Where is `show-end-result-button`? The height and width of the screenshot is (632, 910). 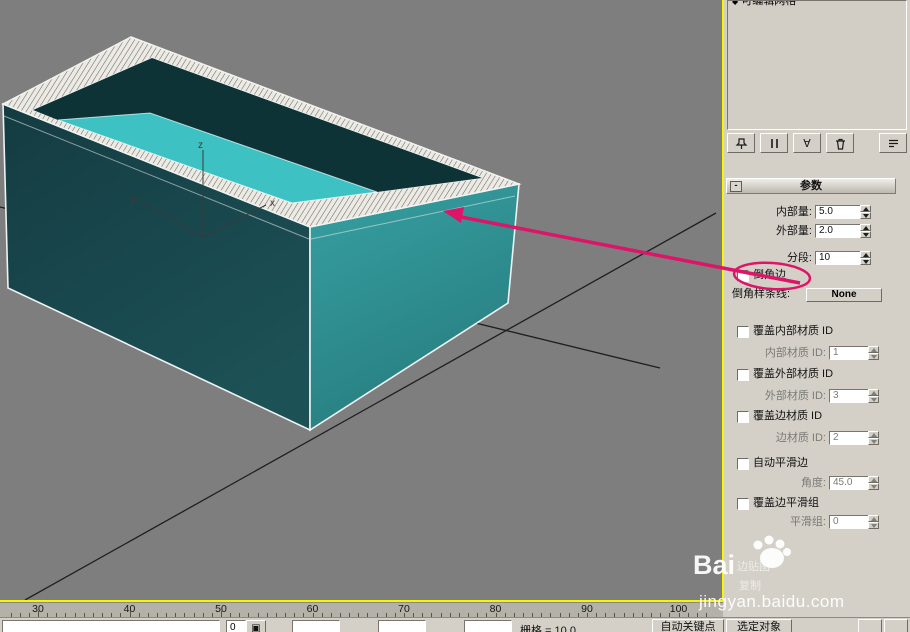
show-end-result-button is located at coordinates (774, 143).